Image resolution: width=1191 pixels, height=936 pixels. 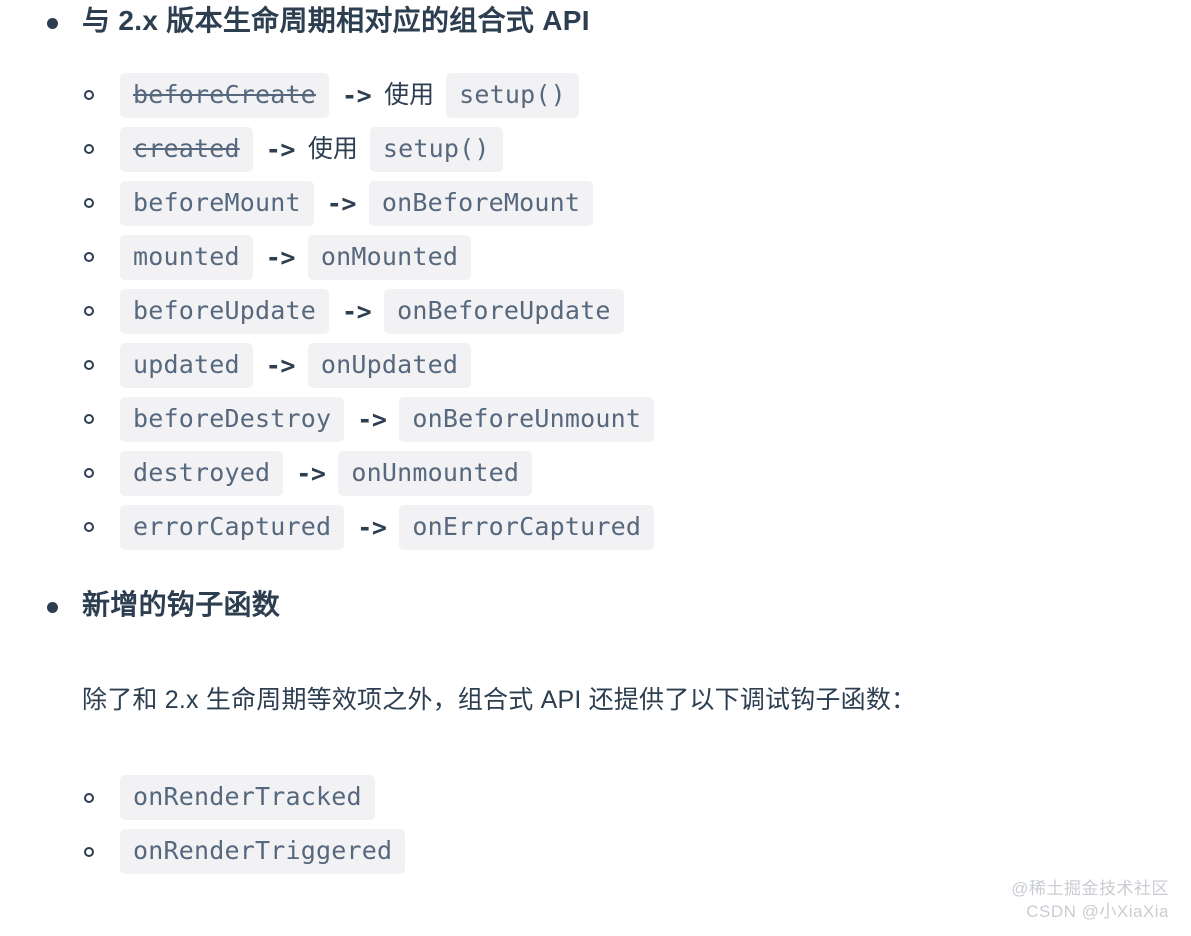 What do you see at coordinates (1097, 912) in the screenshot?
I see `watermark-line-2: CSDN @小XiaXia` at bounding box center [1097, 912].